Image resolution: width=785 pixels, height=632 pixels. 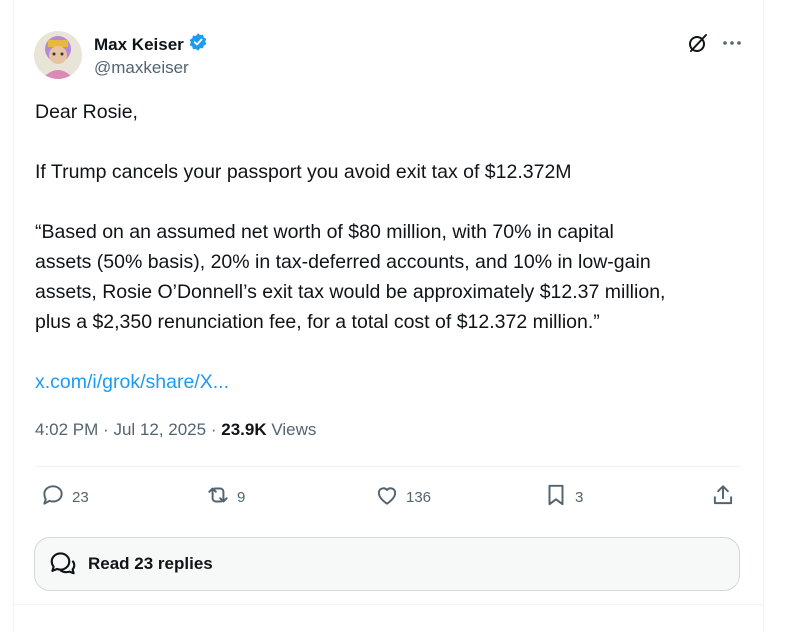 I want to click on reply-count: 23, so click(x=80, y=497).